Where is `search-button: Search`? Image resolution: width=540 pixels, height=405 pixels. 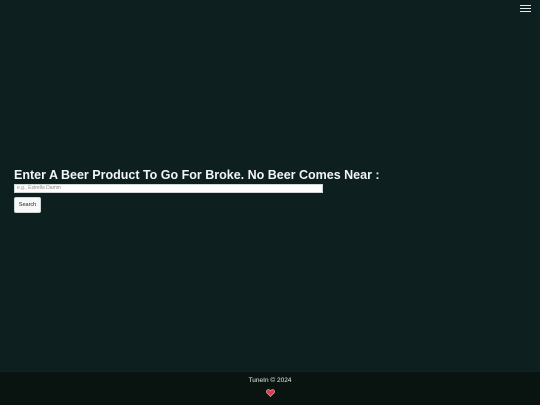 search-button: Search is located at coordinates (27, 205).